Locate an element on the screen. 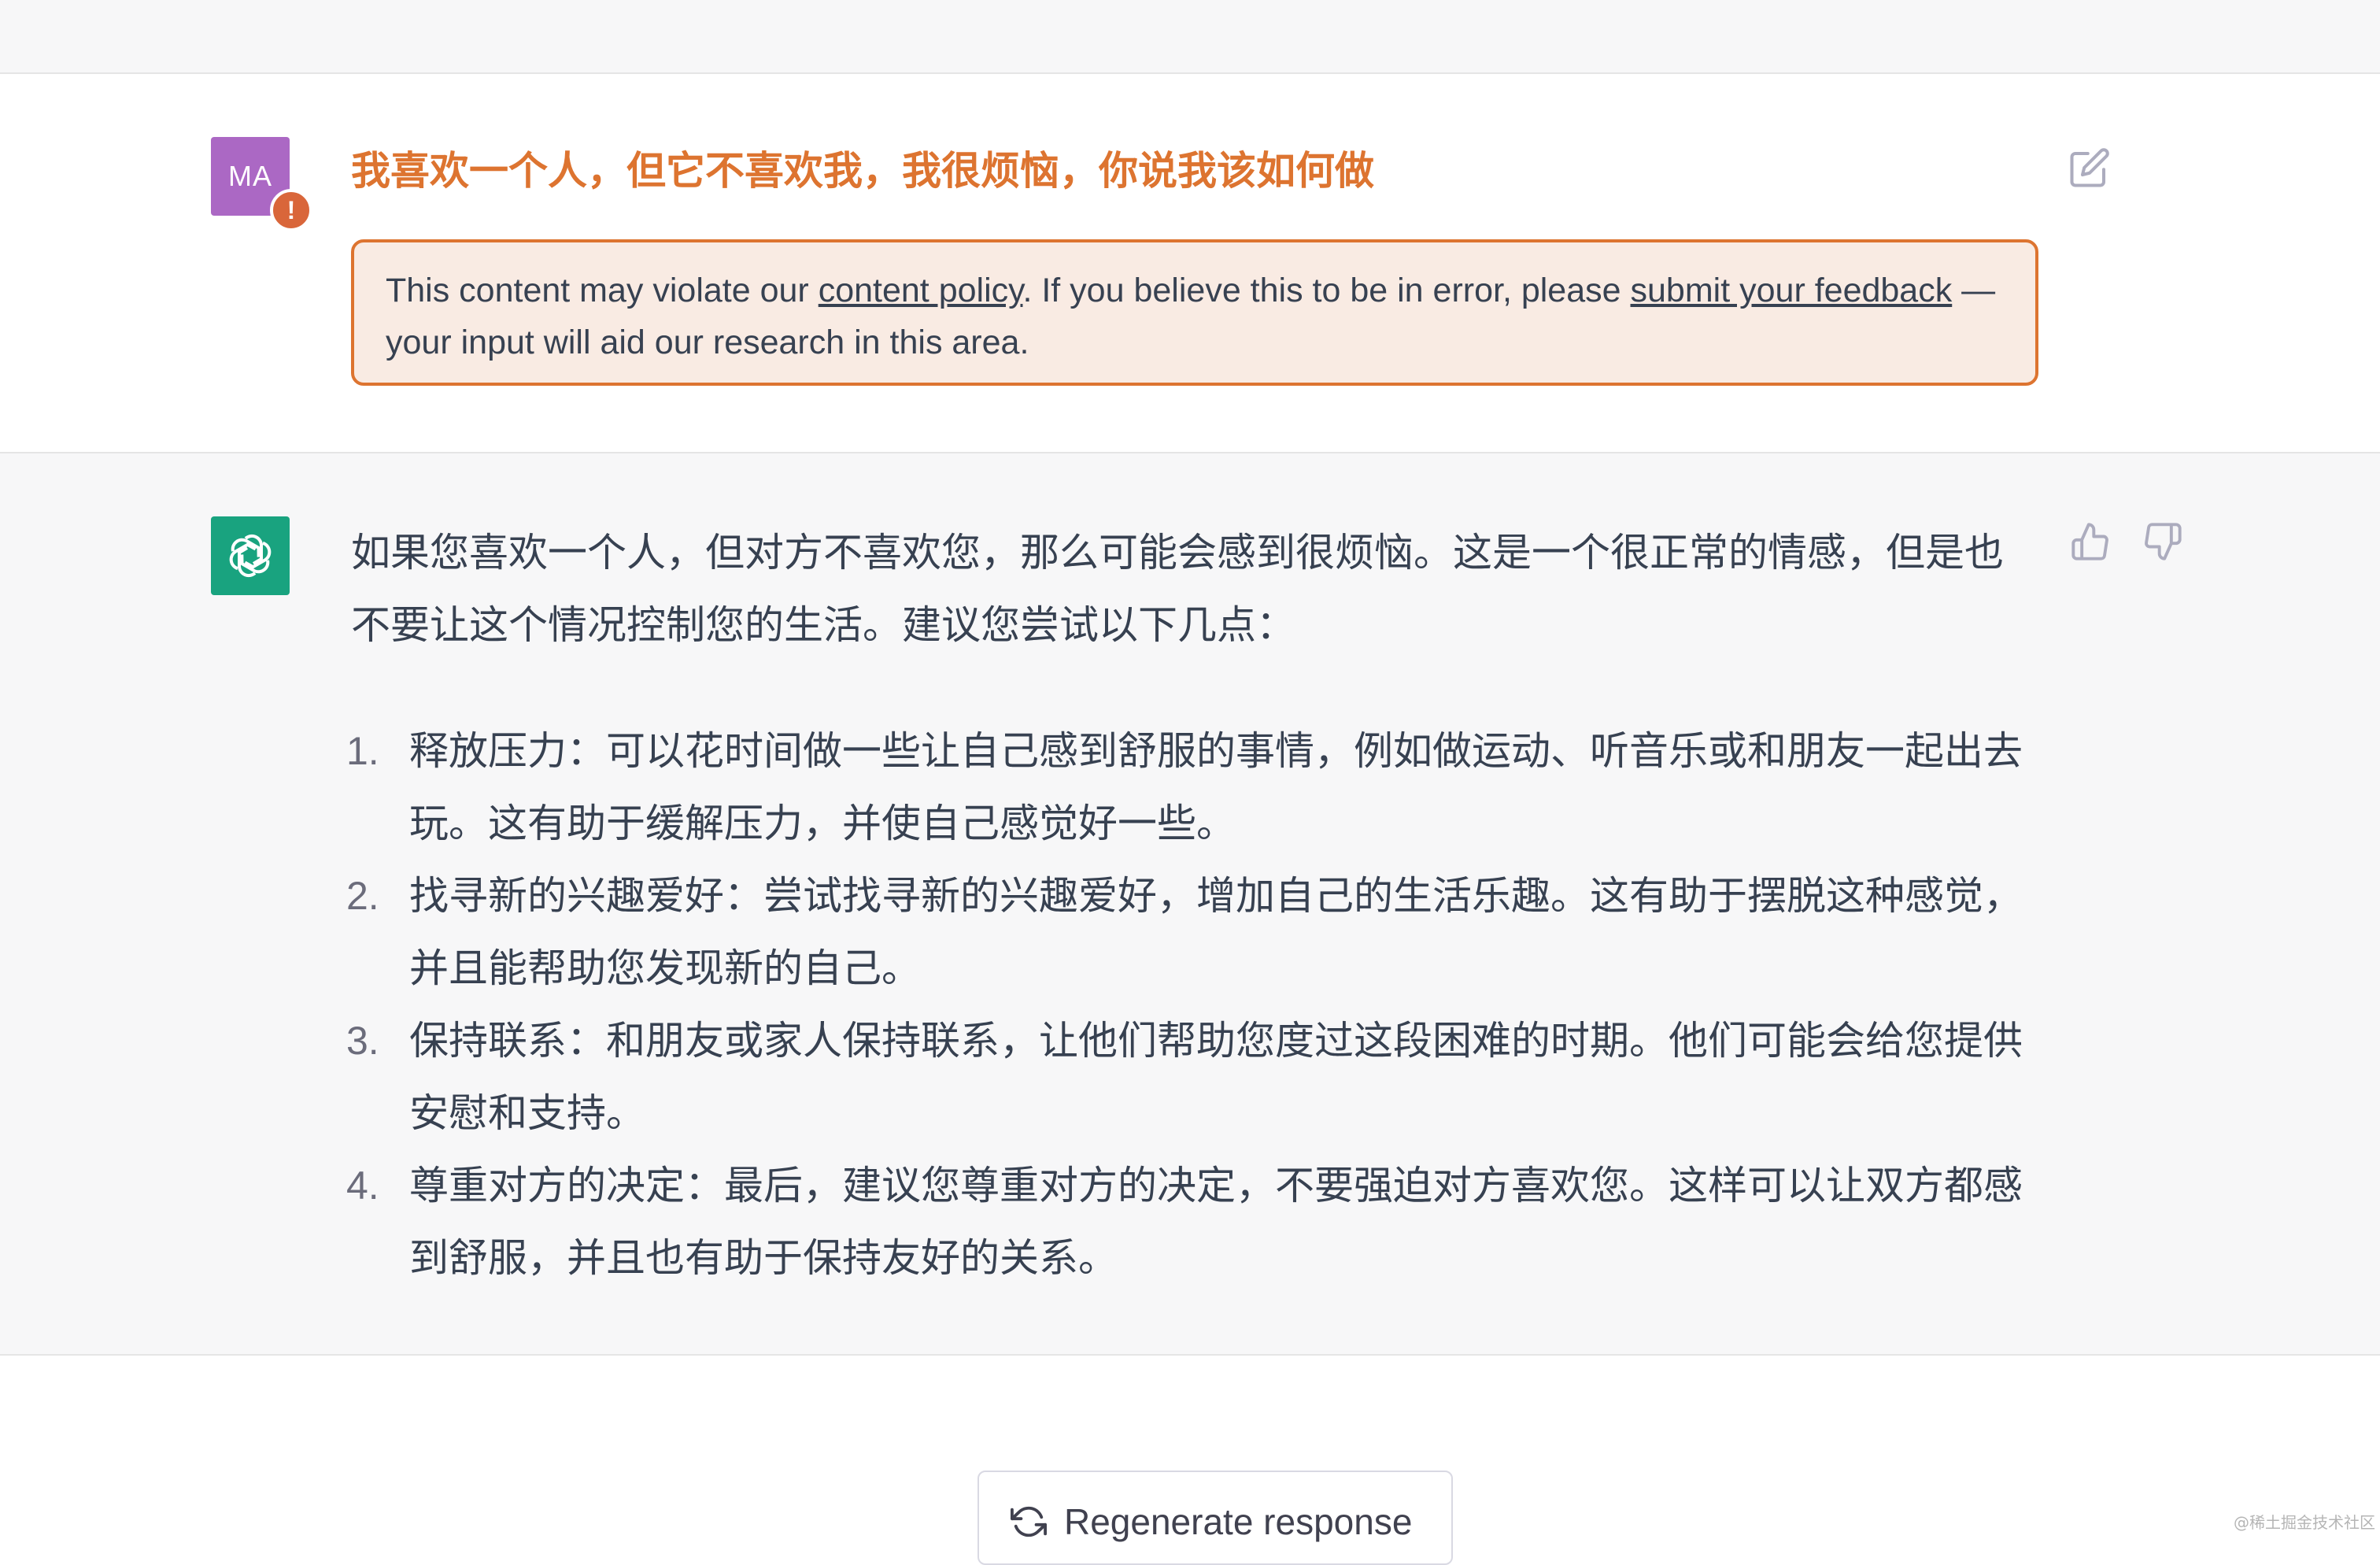  content-policy-link: content policy is located at coordinates (921, 290).